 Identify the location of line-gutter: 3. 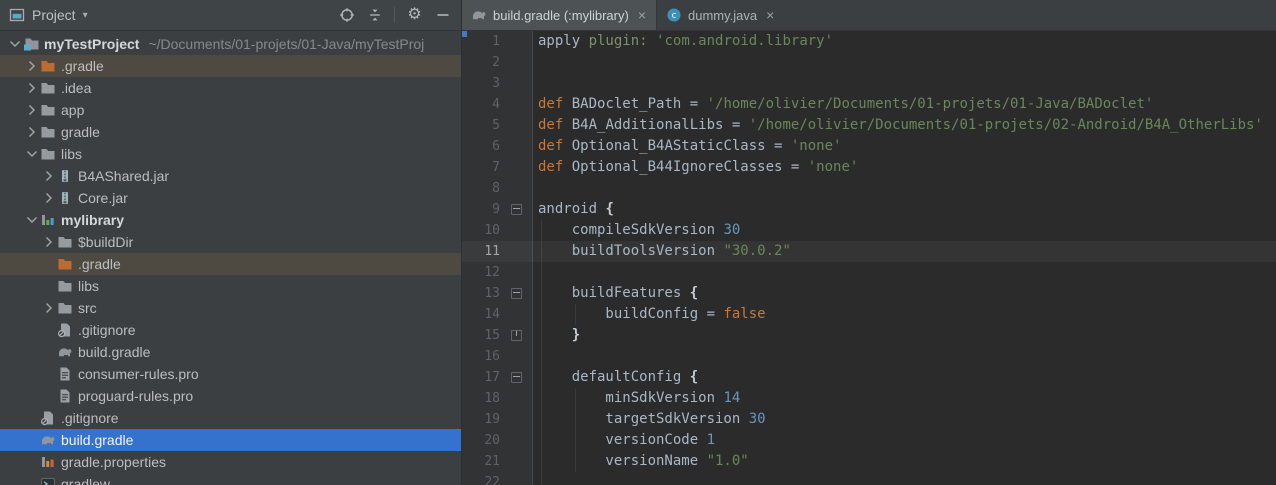
(497, 83).